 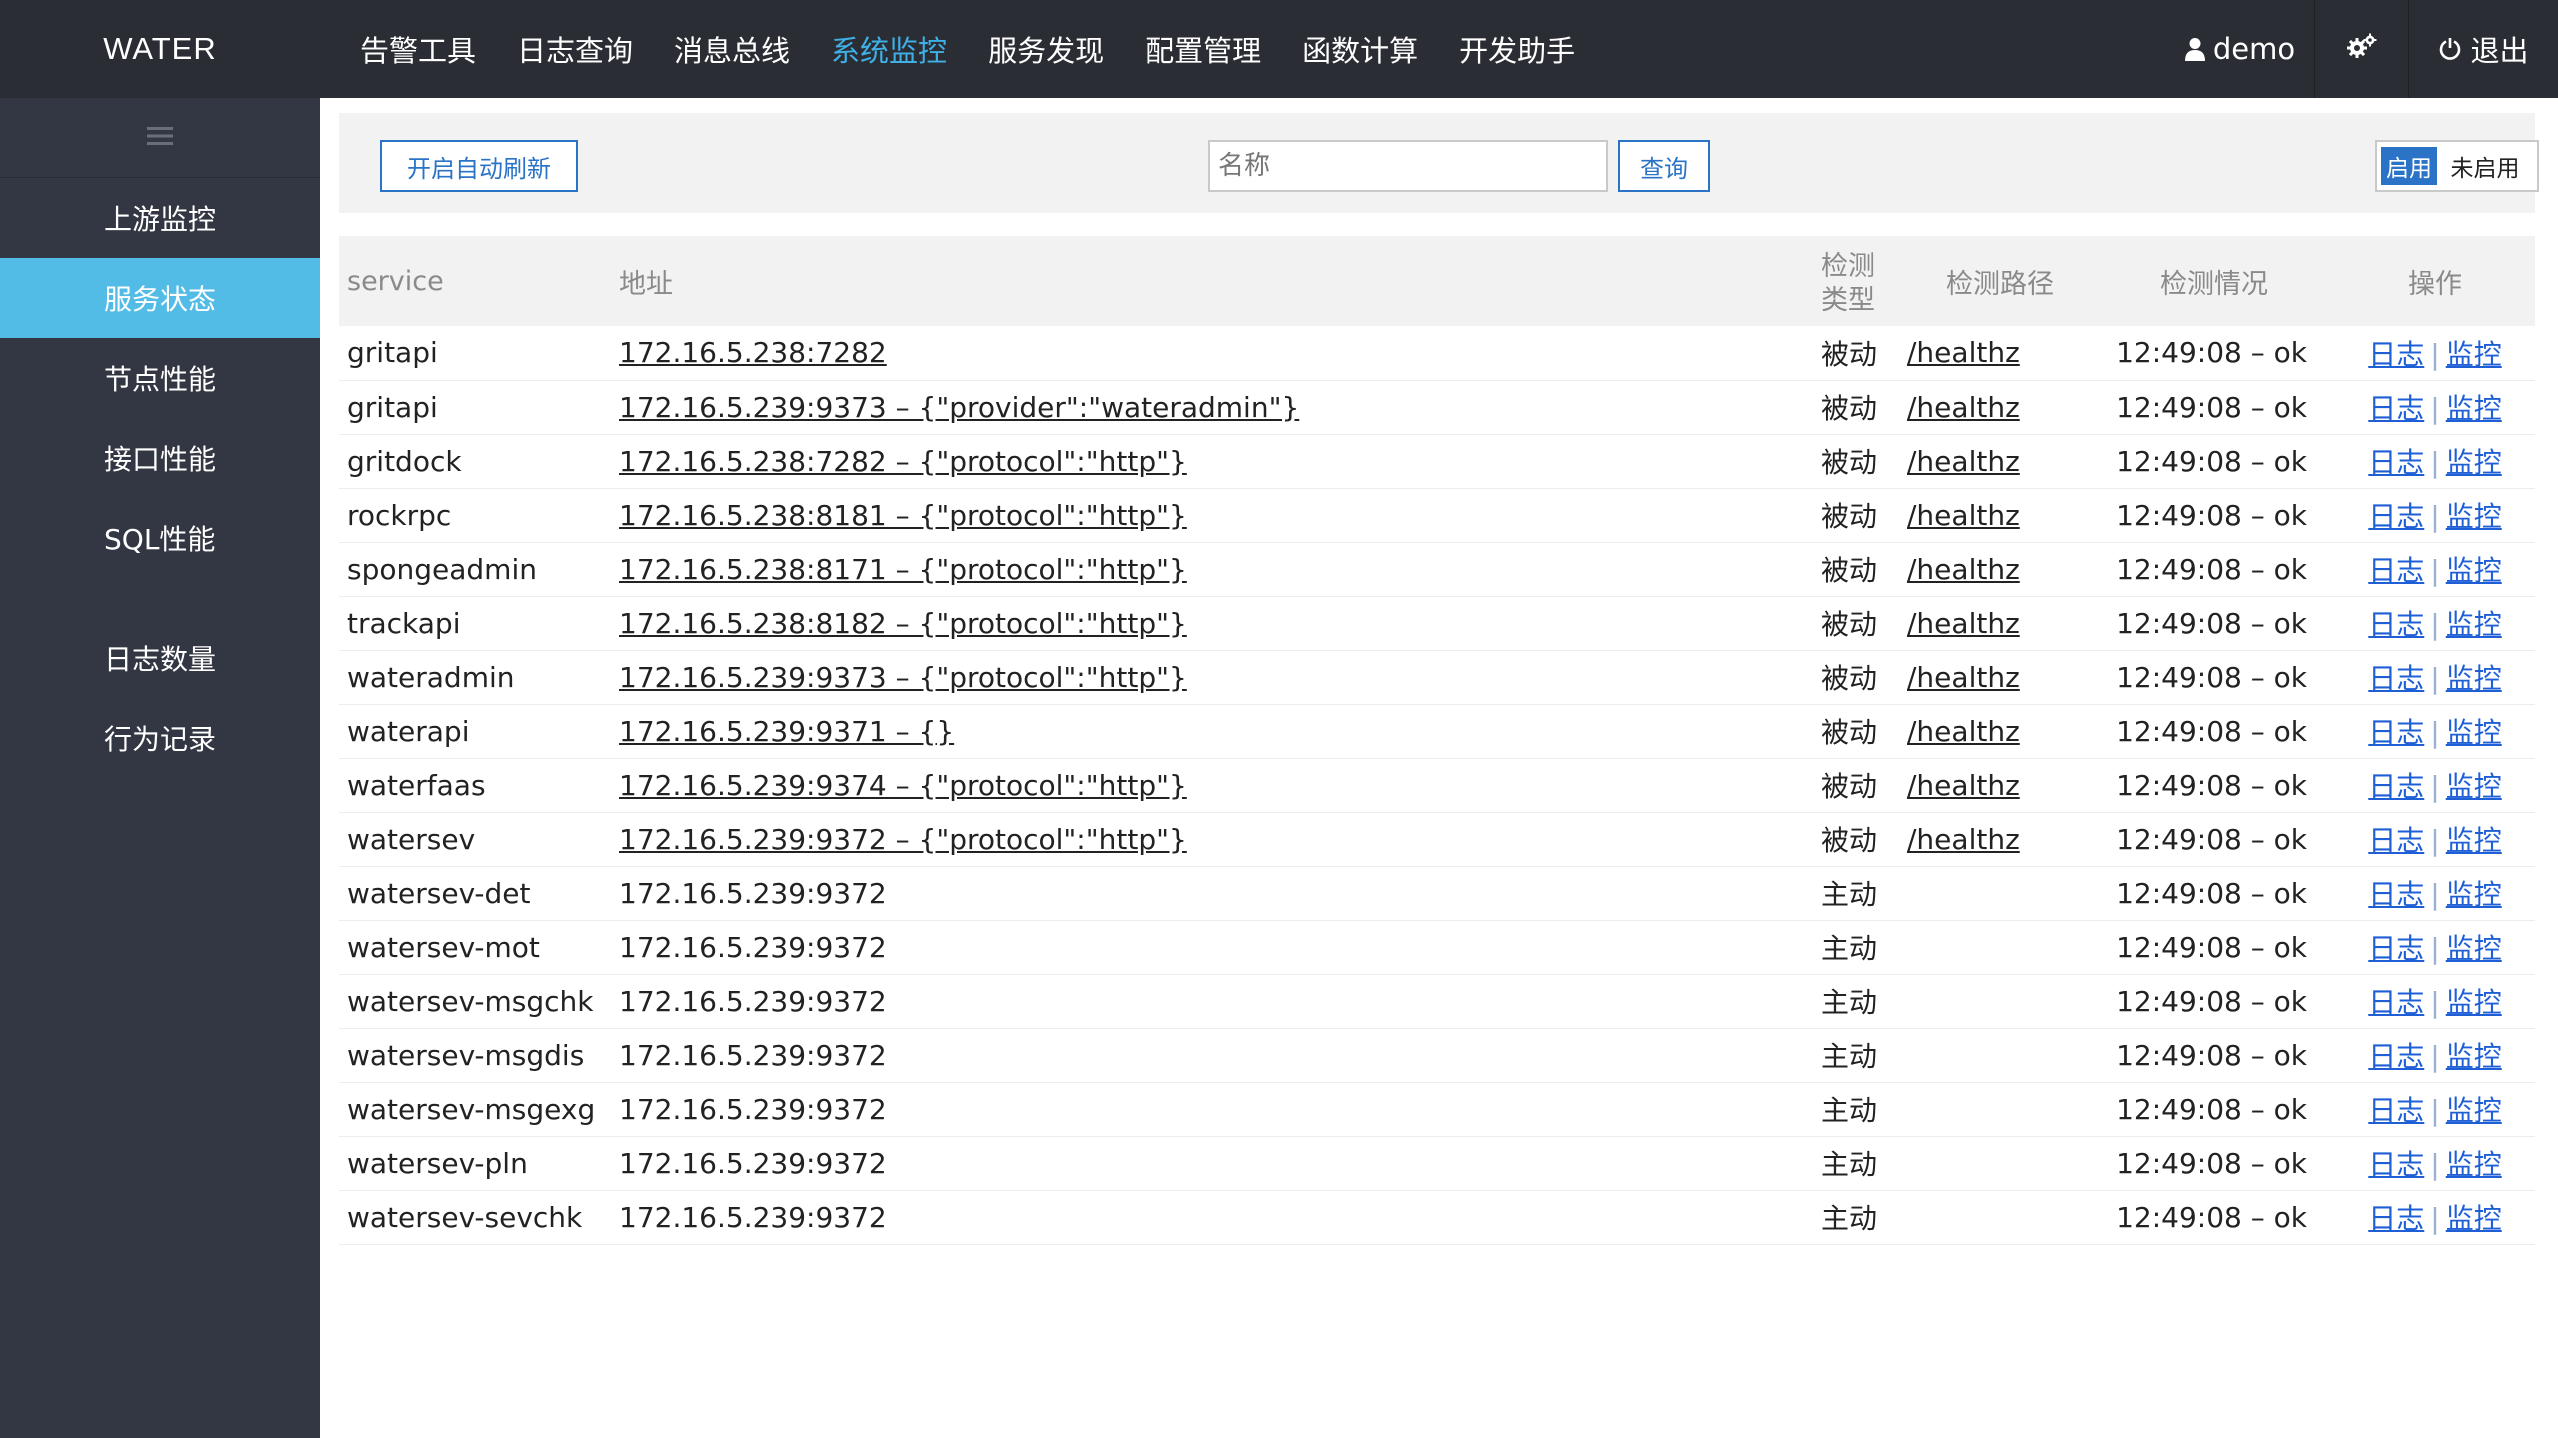 I want to click on cell-address: 172.16.5.238:7282 – {"protocol":"http"}, so click(x=1220, y=461).